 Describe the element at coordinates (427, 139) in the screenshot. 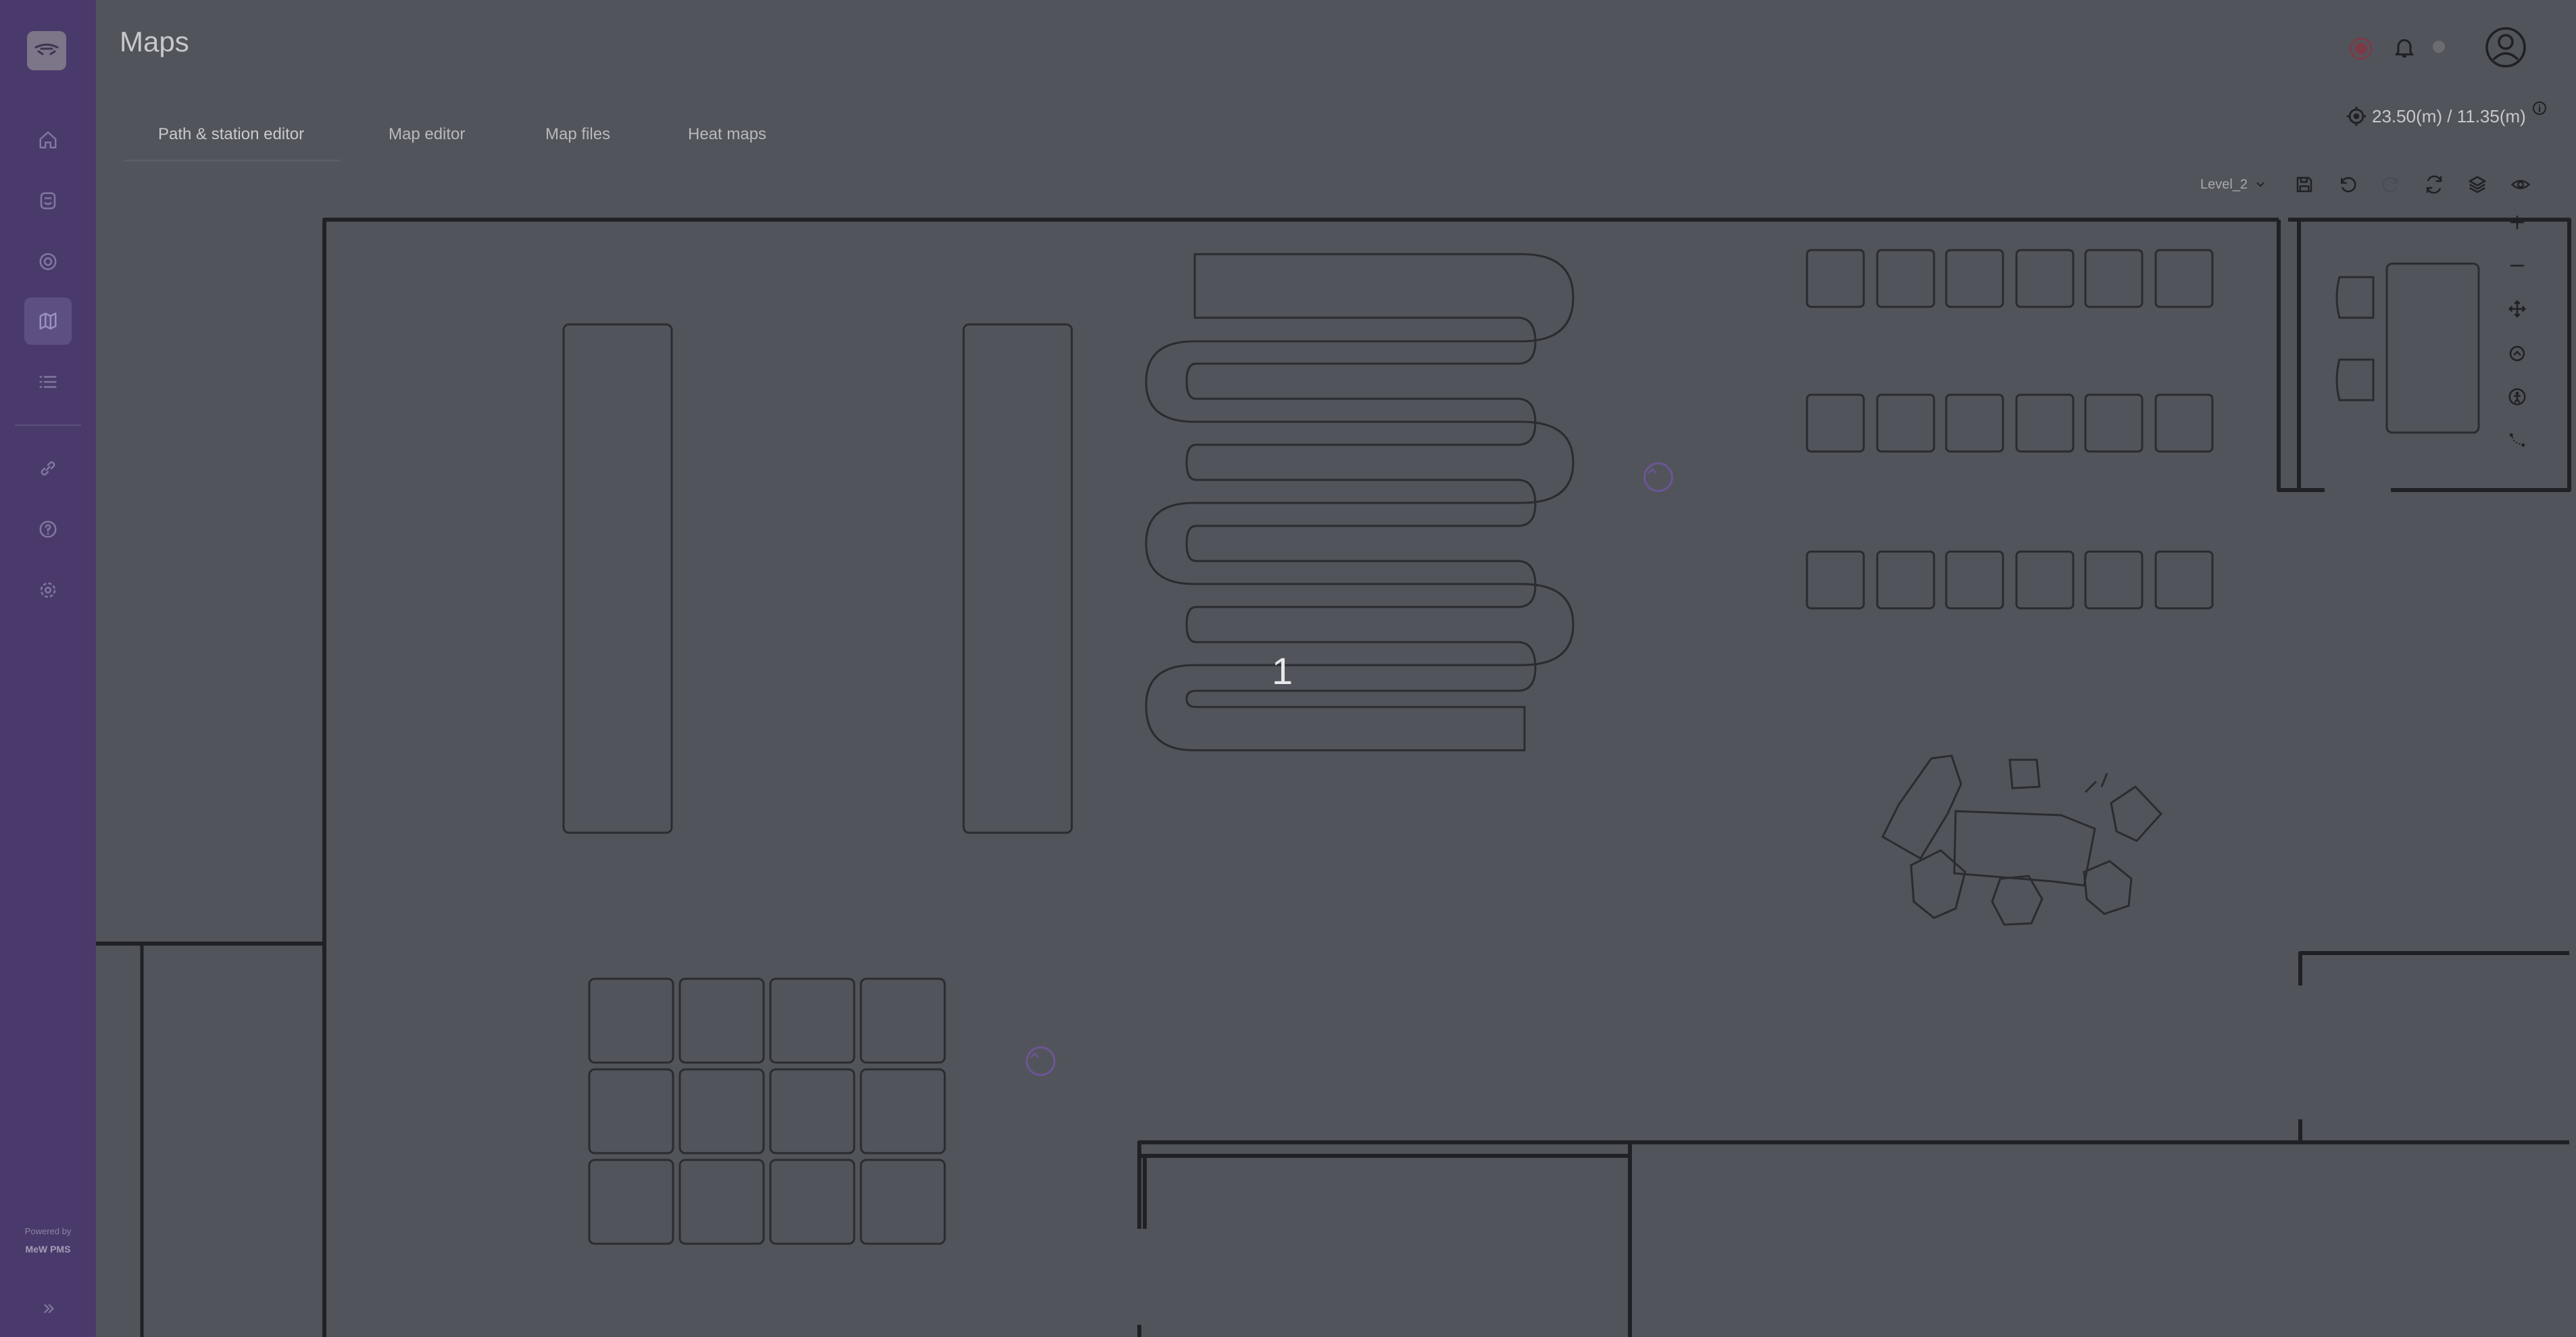

I see `tab-map-editor: Map editor` at that location.